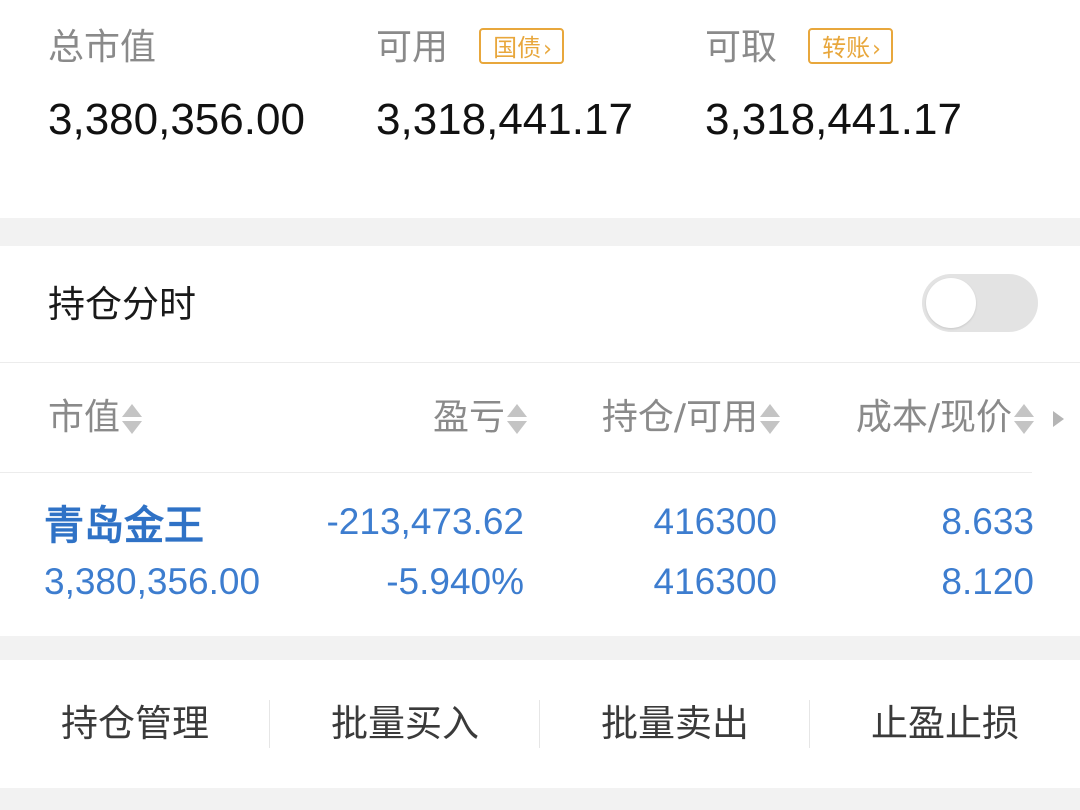 The width and height of the screenshot is (1080, 810). What do you see at coordinates (122, 304) in the screenshot?
I see `intraday-toggle-label: 持仓分时` at bounding box center [122, 304].